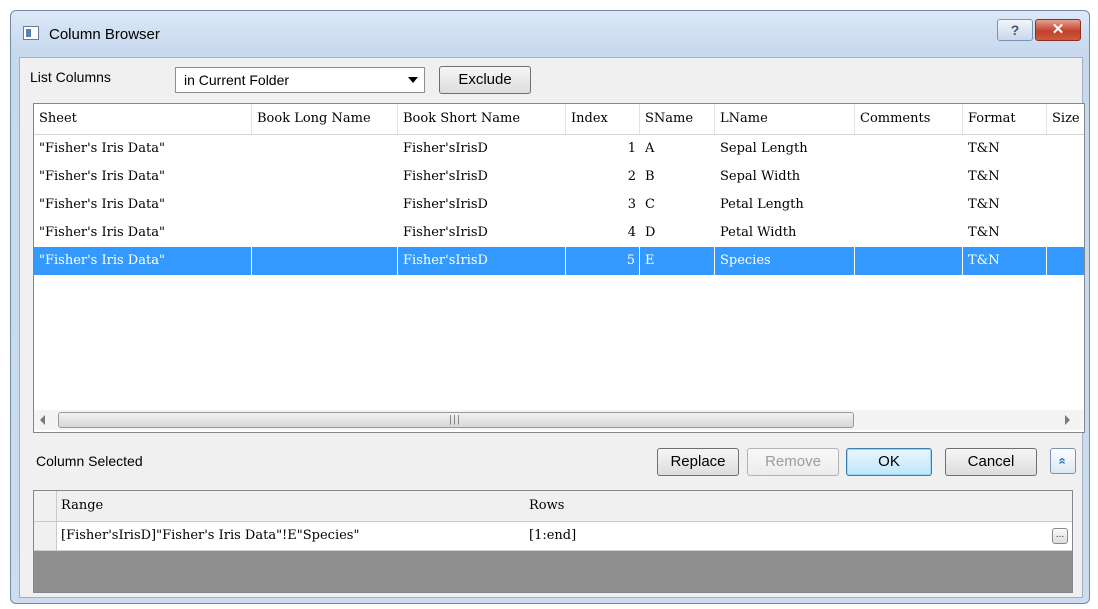  I want to click on window-title: Column Browser, so click(104, 34).